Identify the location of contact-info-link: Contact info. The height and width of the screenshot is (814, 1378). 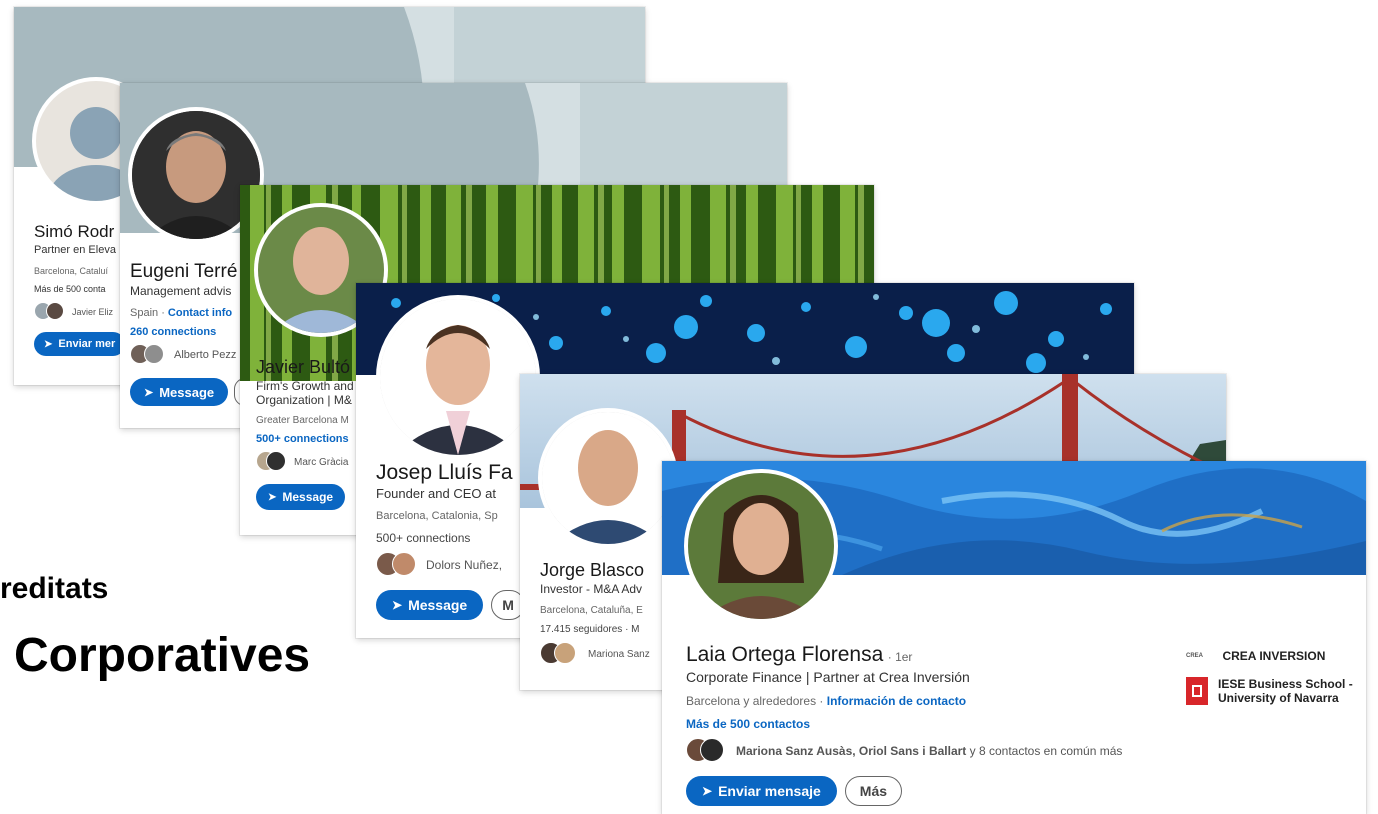
(200, 313).